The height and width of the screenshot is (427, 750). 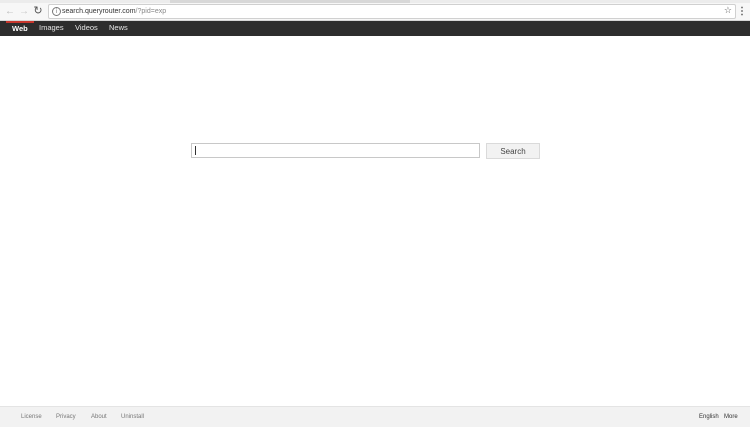 I want to click on url-host: search.queryrouter.com, so click(x=99, y=11).